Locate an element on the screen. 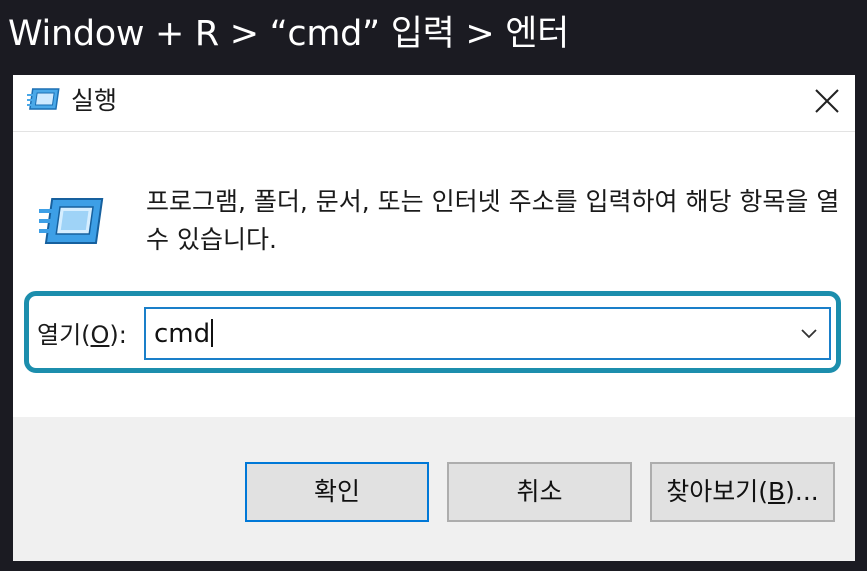 This screenshot has width=867, height=571. instruction-caption: Window + R > “cmd” 입력 > 엔터 is located at coordinates (288, 34).